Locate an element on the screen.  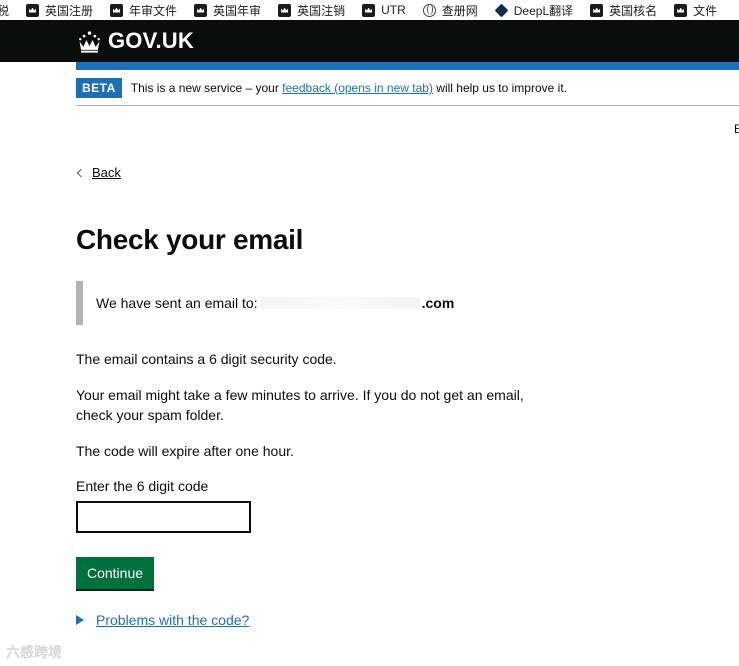
continue-button: Continue is located at coordinates (115, 573).